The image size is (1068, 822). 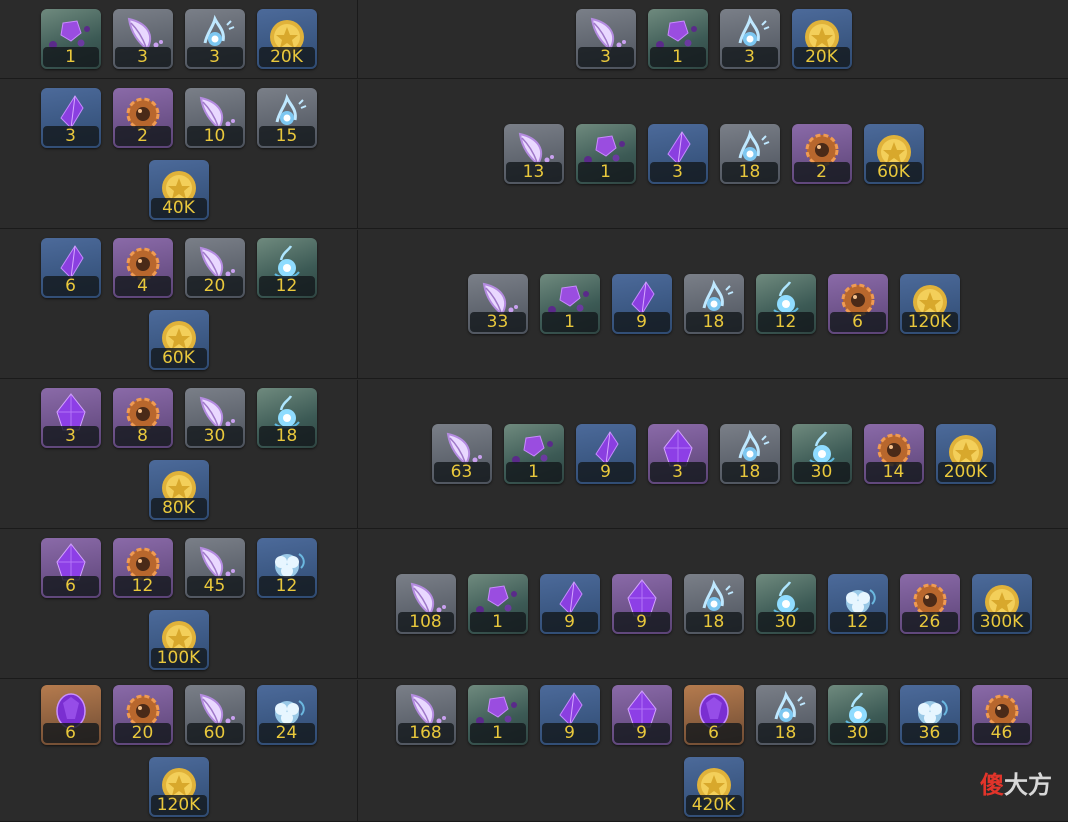 What do you see at coordinates (965, 454) in the screenshot?
I see `material-item: 200K` at bounding box center [965, 454].